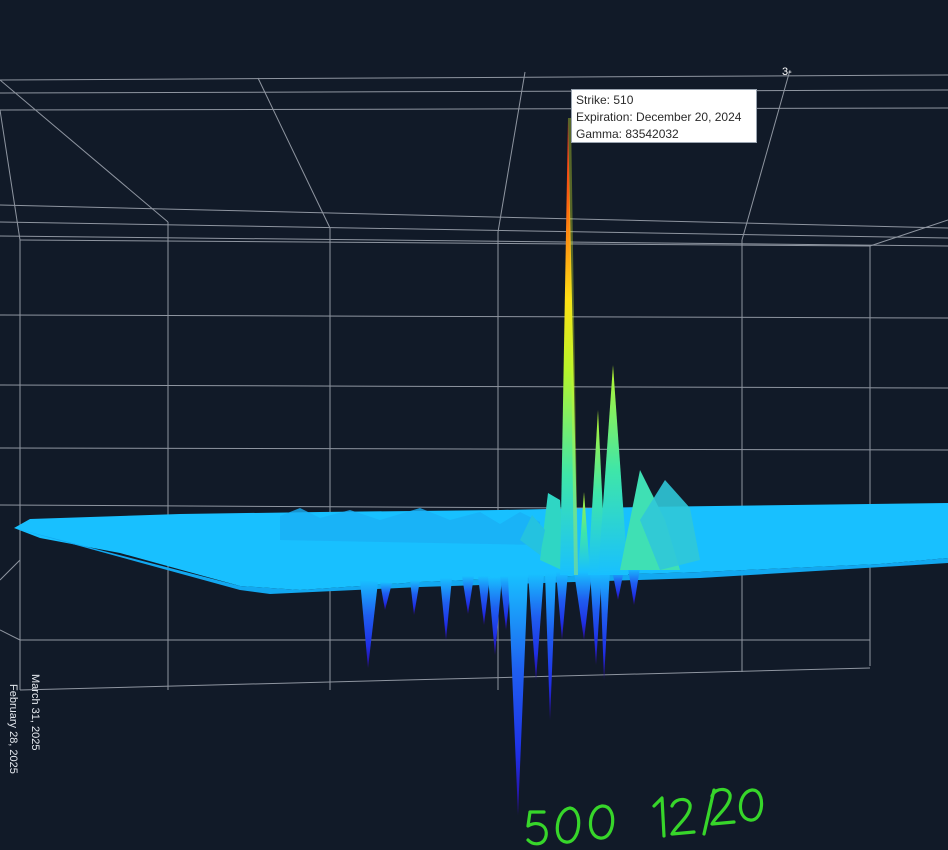 Image resolution: width=948 pixels, height=850 pixels. Describe the element at coordinates (627, 134) in the screenshot. I see `tooltip-gamma: Gamma: 83542032` at that location.